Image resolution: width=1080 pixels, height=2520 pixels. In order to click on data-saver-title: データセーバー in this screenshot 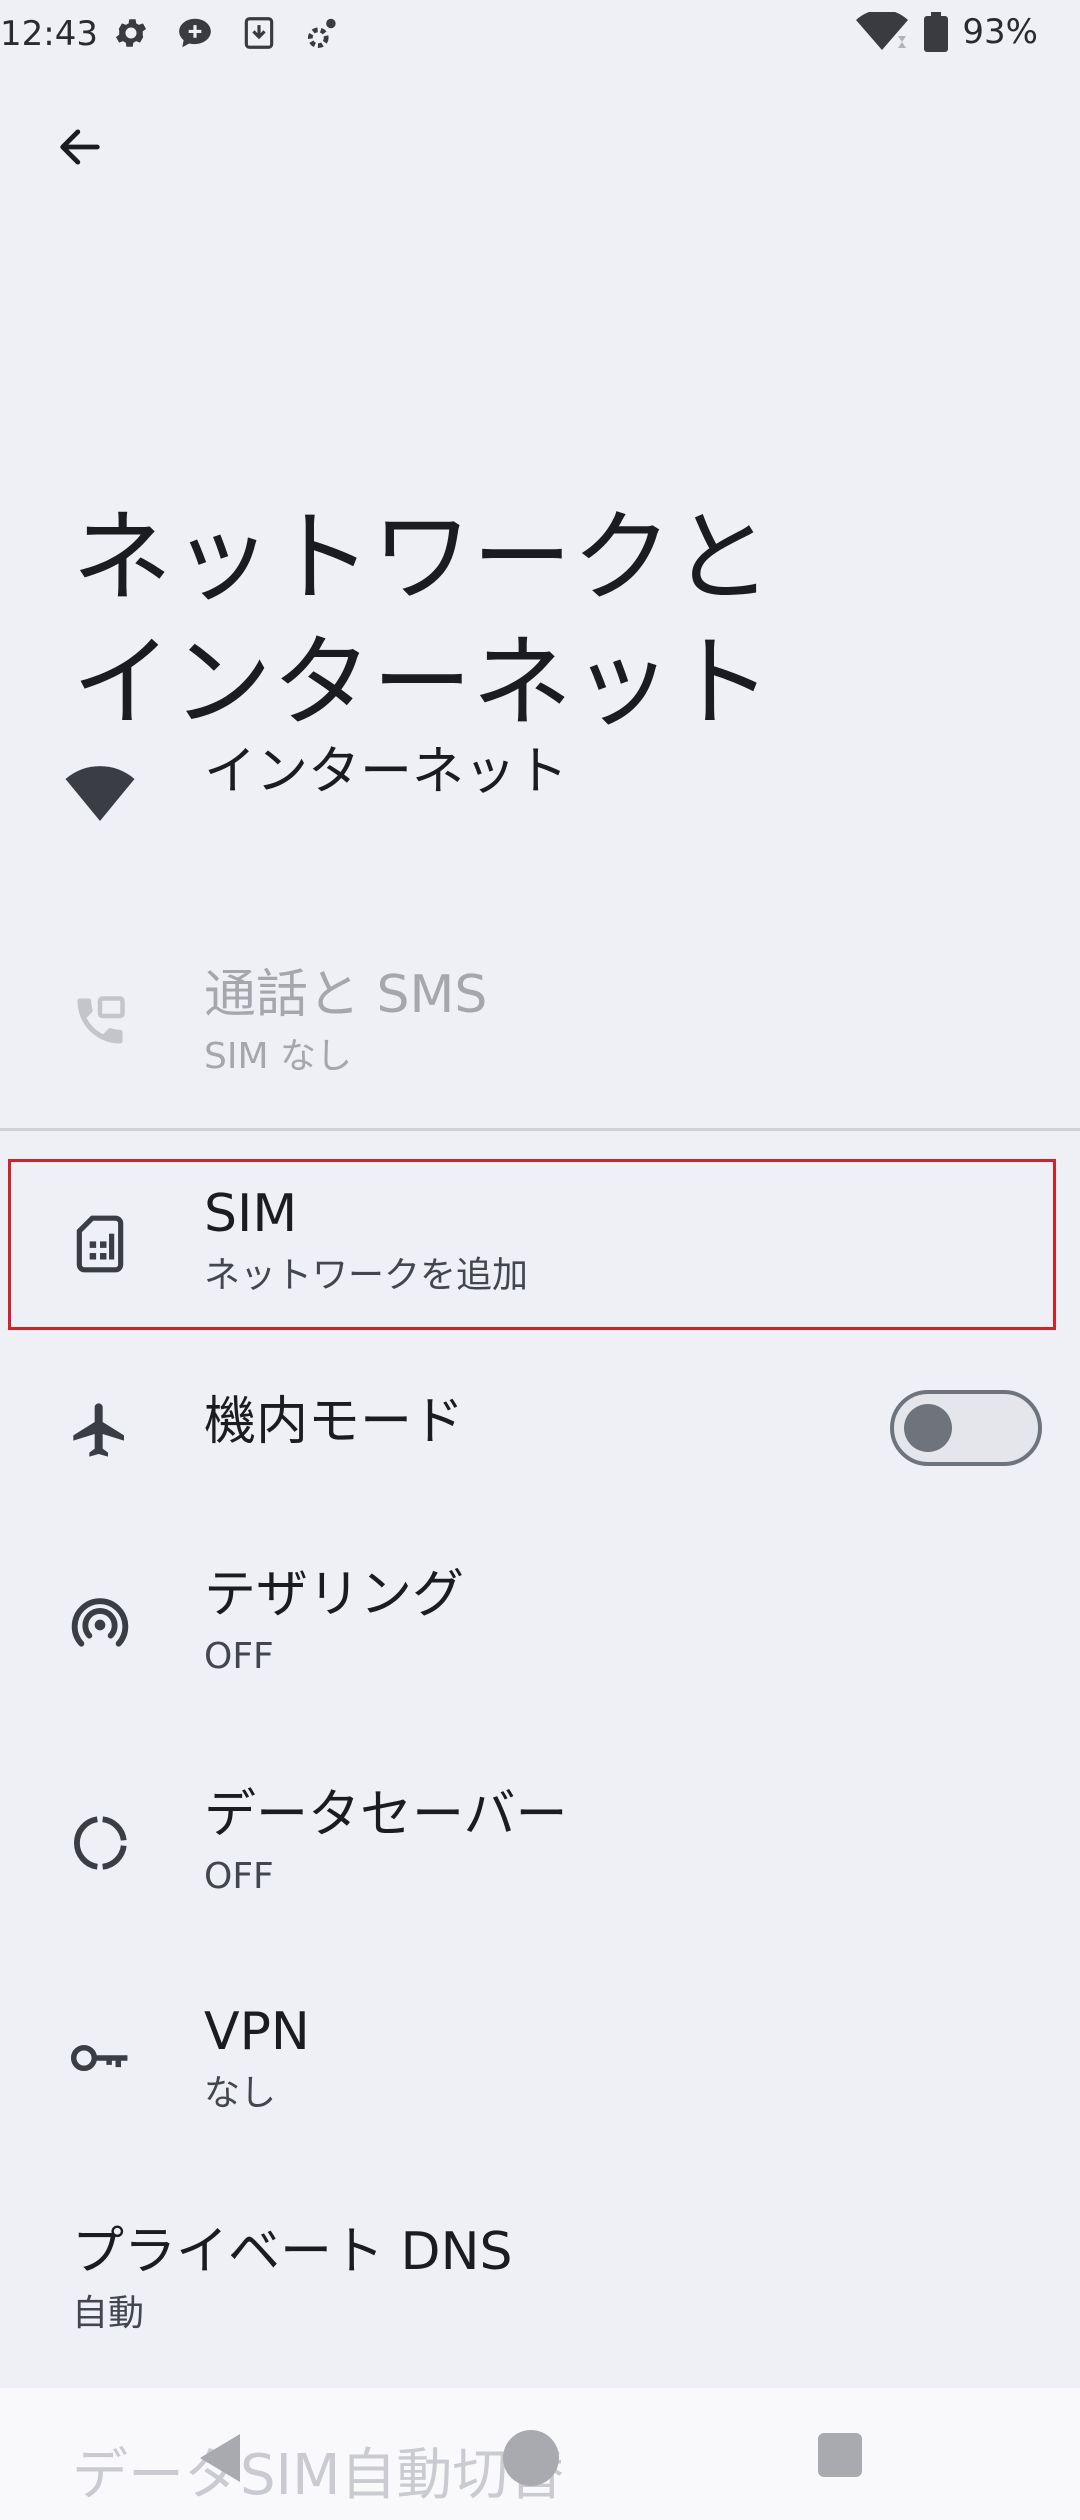, I will do `click(386, 1815)`.